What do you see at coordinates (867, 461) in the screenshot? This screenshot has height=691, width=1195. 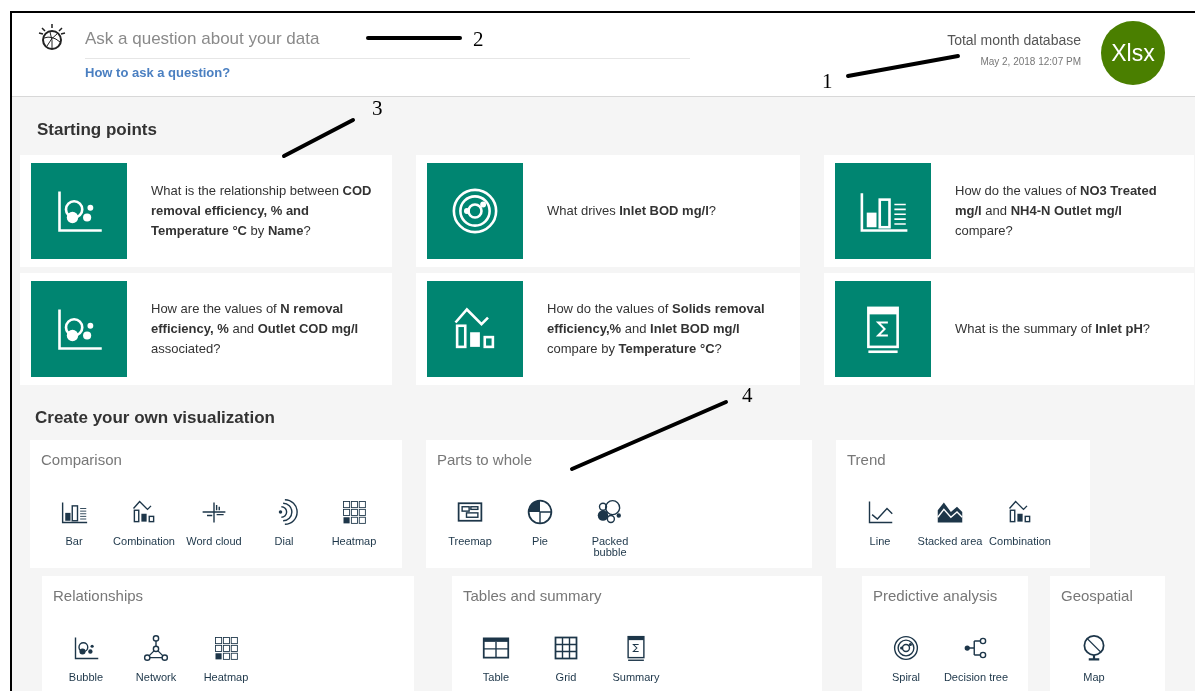 I see `group-title: Trend` at bounding box center [867, 461].